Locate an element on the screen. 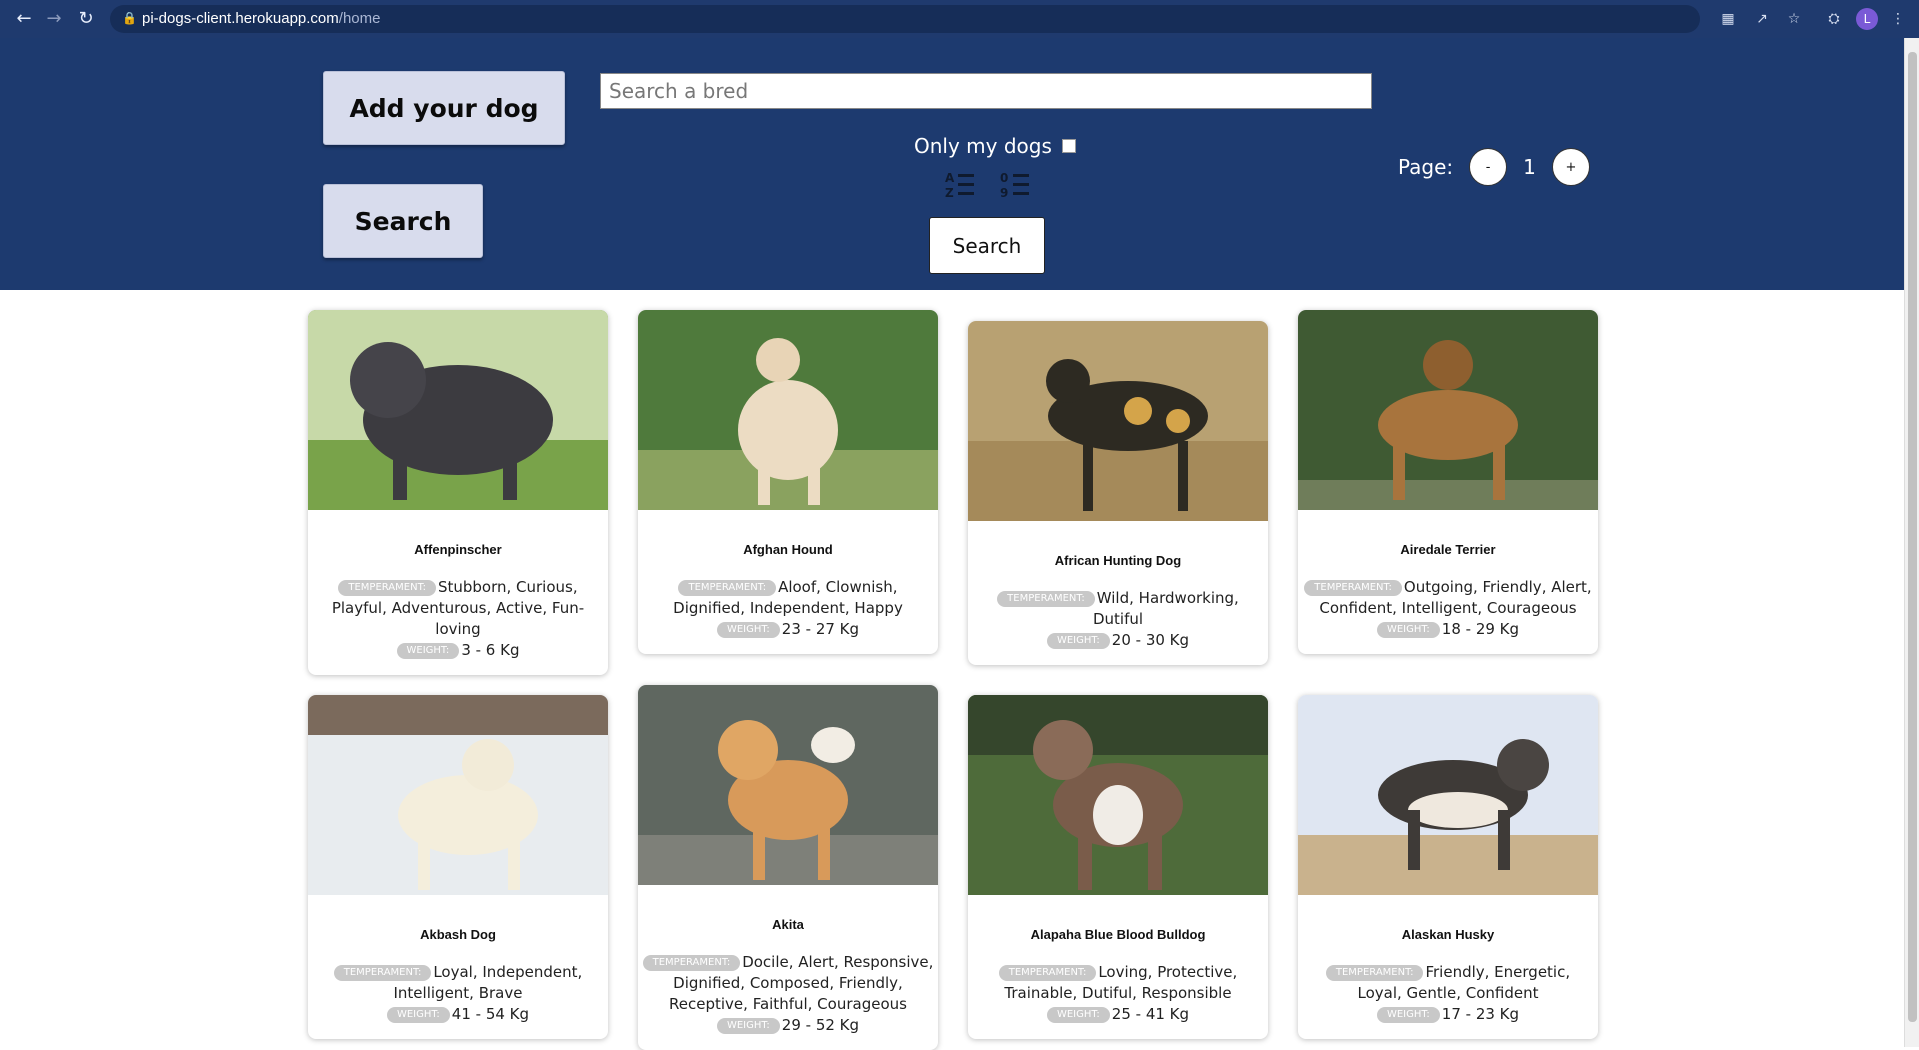 Image resolution: width=1919 pixels, height=1050 pixels. sort-weight-icon: 0 9 is located at coordinates (1015, 185).